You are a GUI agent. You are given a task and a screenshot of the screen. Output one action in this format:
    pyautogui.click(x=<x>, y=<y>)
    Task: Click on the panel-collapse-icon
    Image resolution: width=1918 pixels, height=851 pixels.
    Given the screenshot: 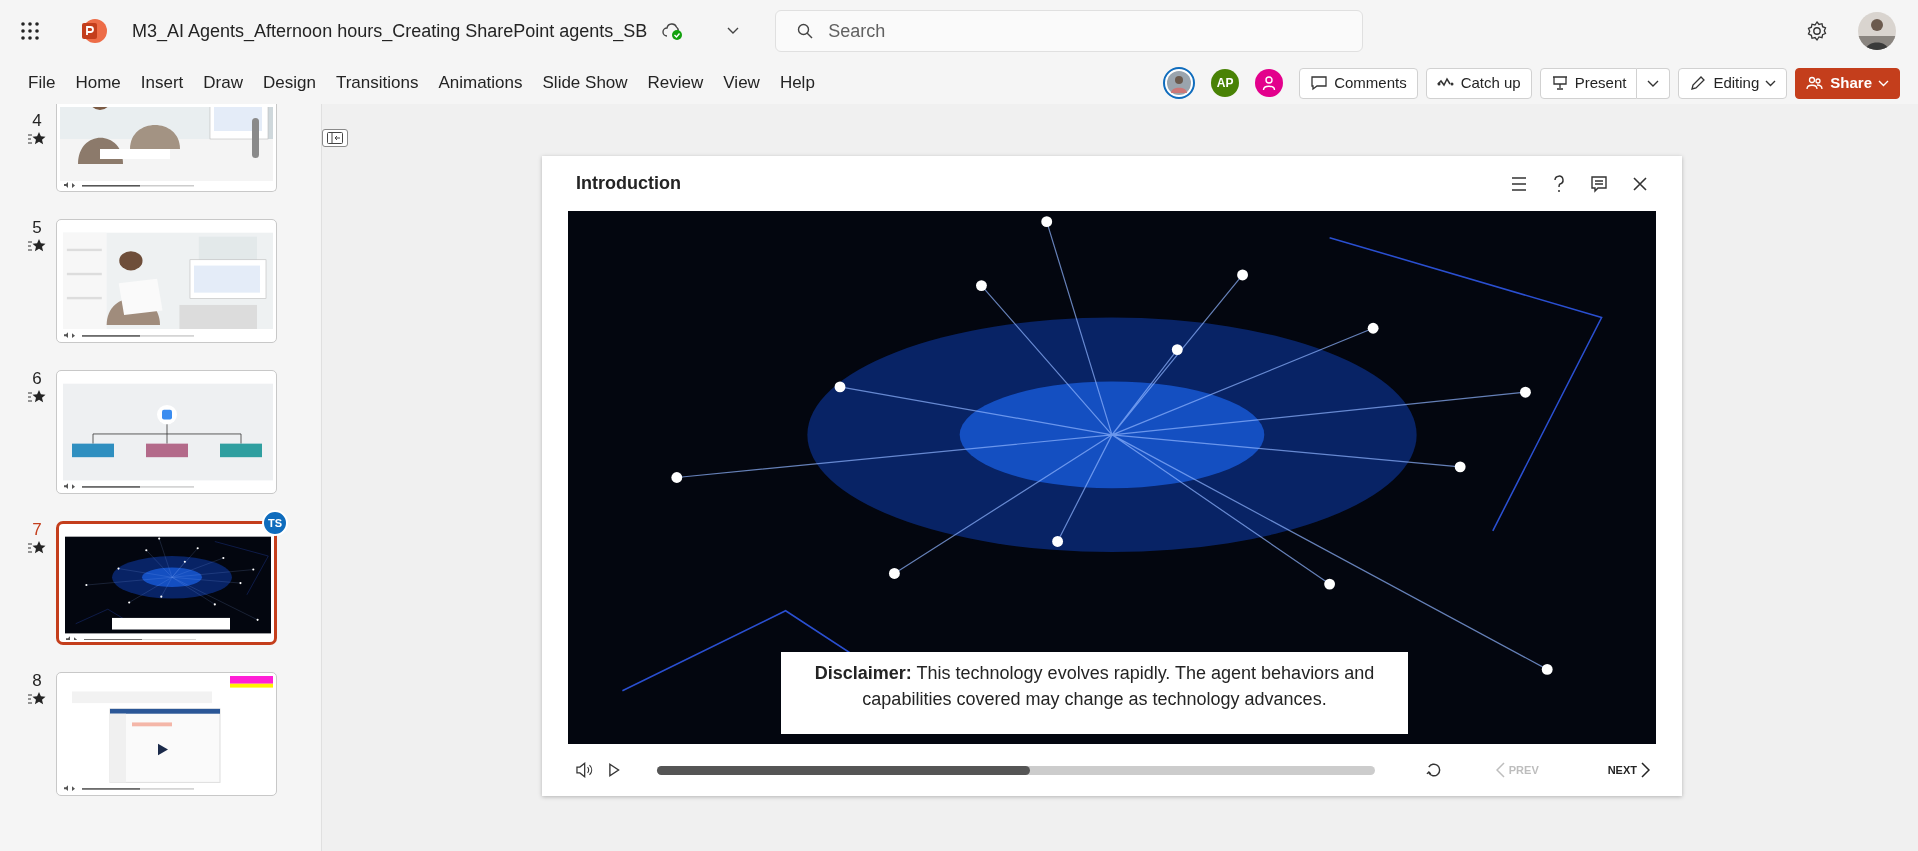 What is the action you would take?
    pyautogui.click(x=335, y=138)
    